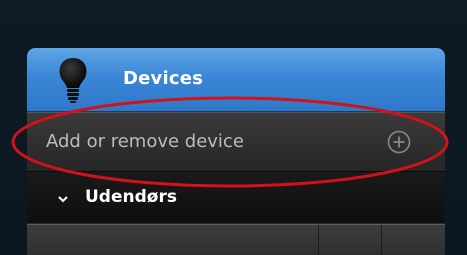 This screenshot has width=467, height=255. I want to click on lightbulb-icon, so click(73, 80).